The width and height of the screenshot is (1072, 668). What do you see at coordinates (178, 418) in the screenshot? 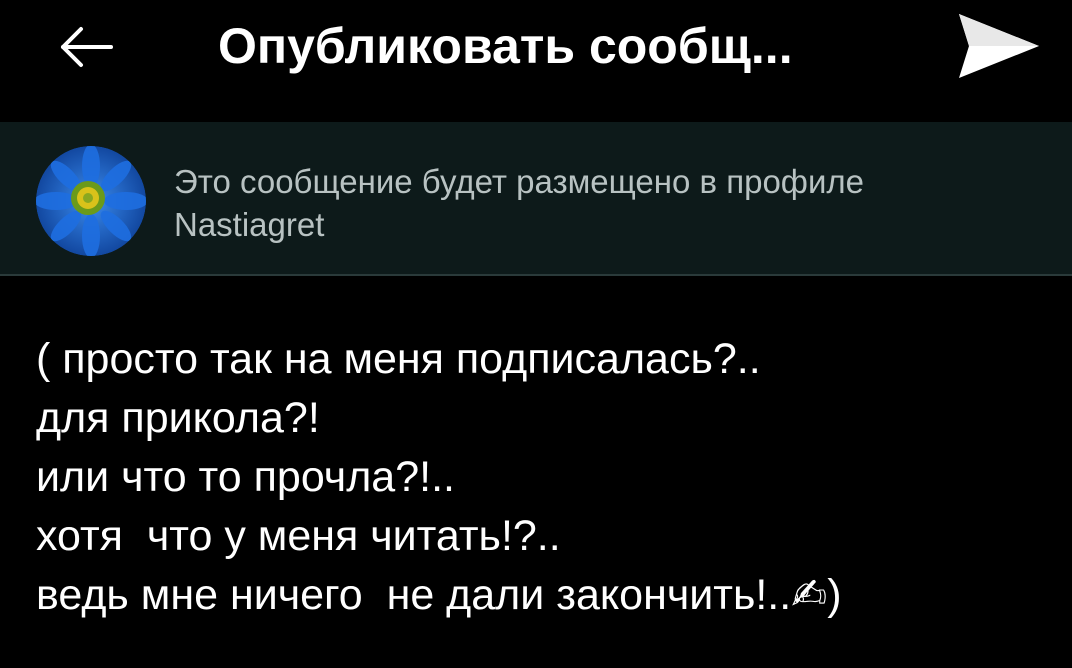
I see `message-line: для прикола?!` at bounding box center [178, 418].